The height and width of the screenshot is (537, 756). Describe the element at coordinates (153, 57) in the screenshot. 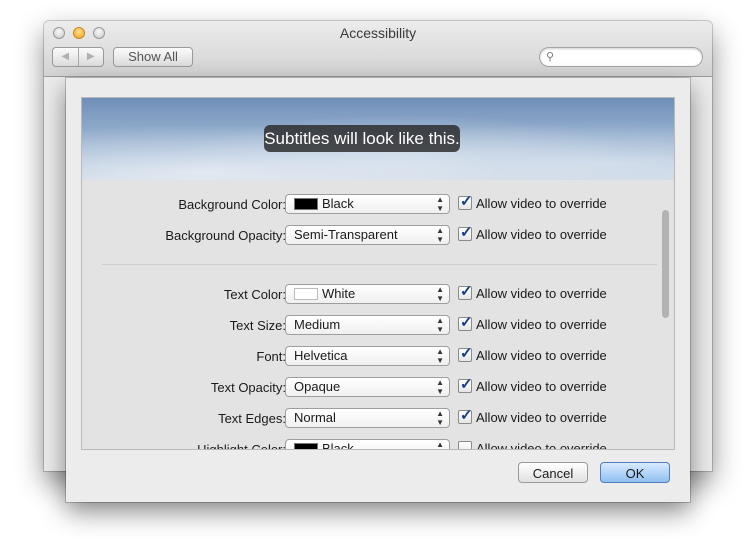

I see `show-all-button: Show All` at that location.